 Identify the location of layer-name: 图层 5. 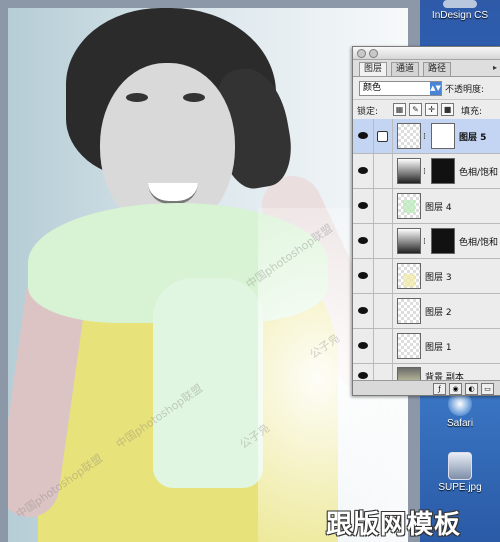
(473, 138).